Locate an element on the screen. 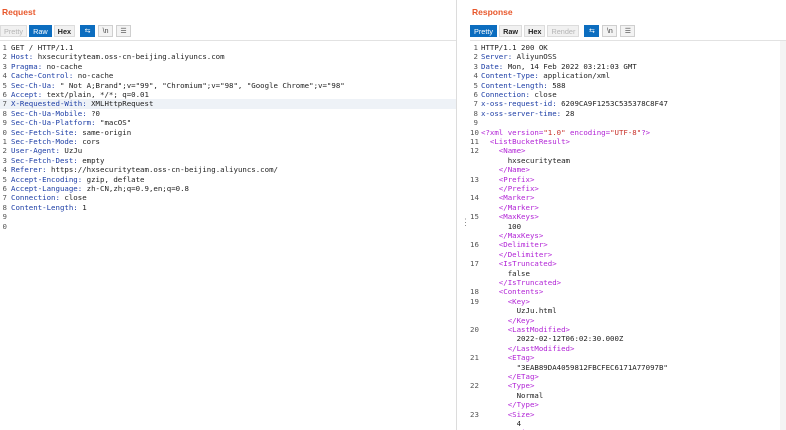 This screenshot has height=430, width=786. response-tab-raw: Raw is located at coordinates (511, 31).